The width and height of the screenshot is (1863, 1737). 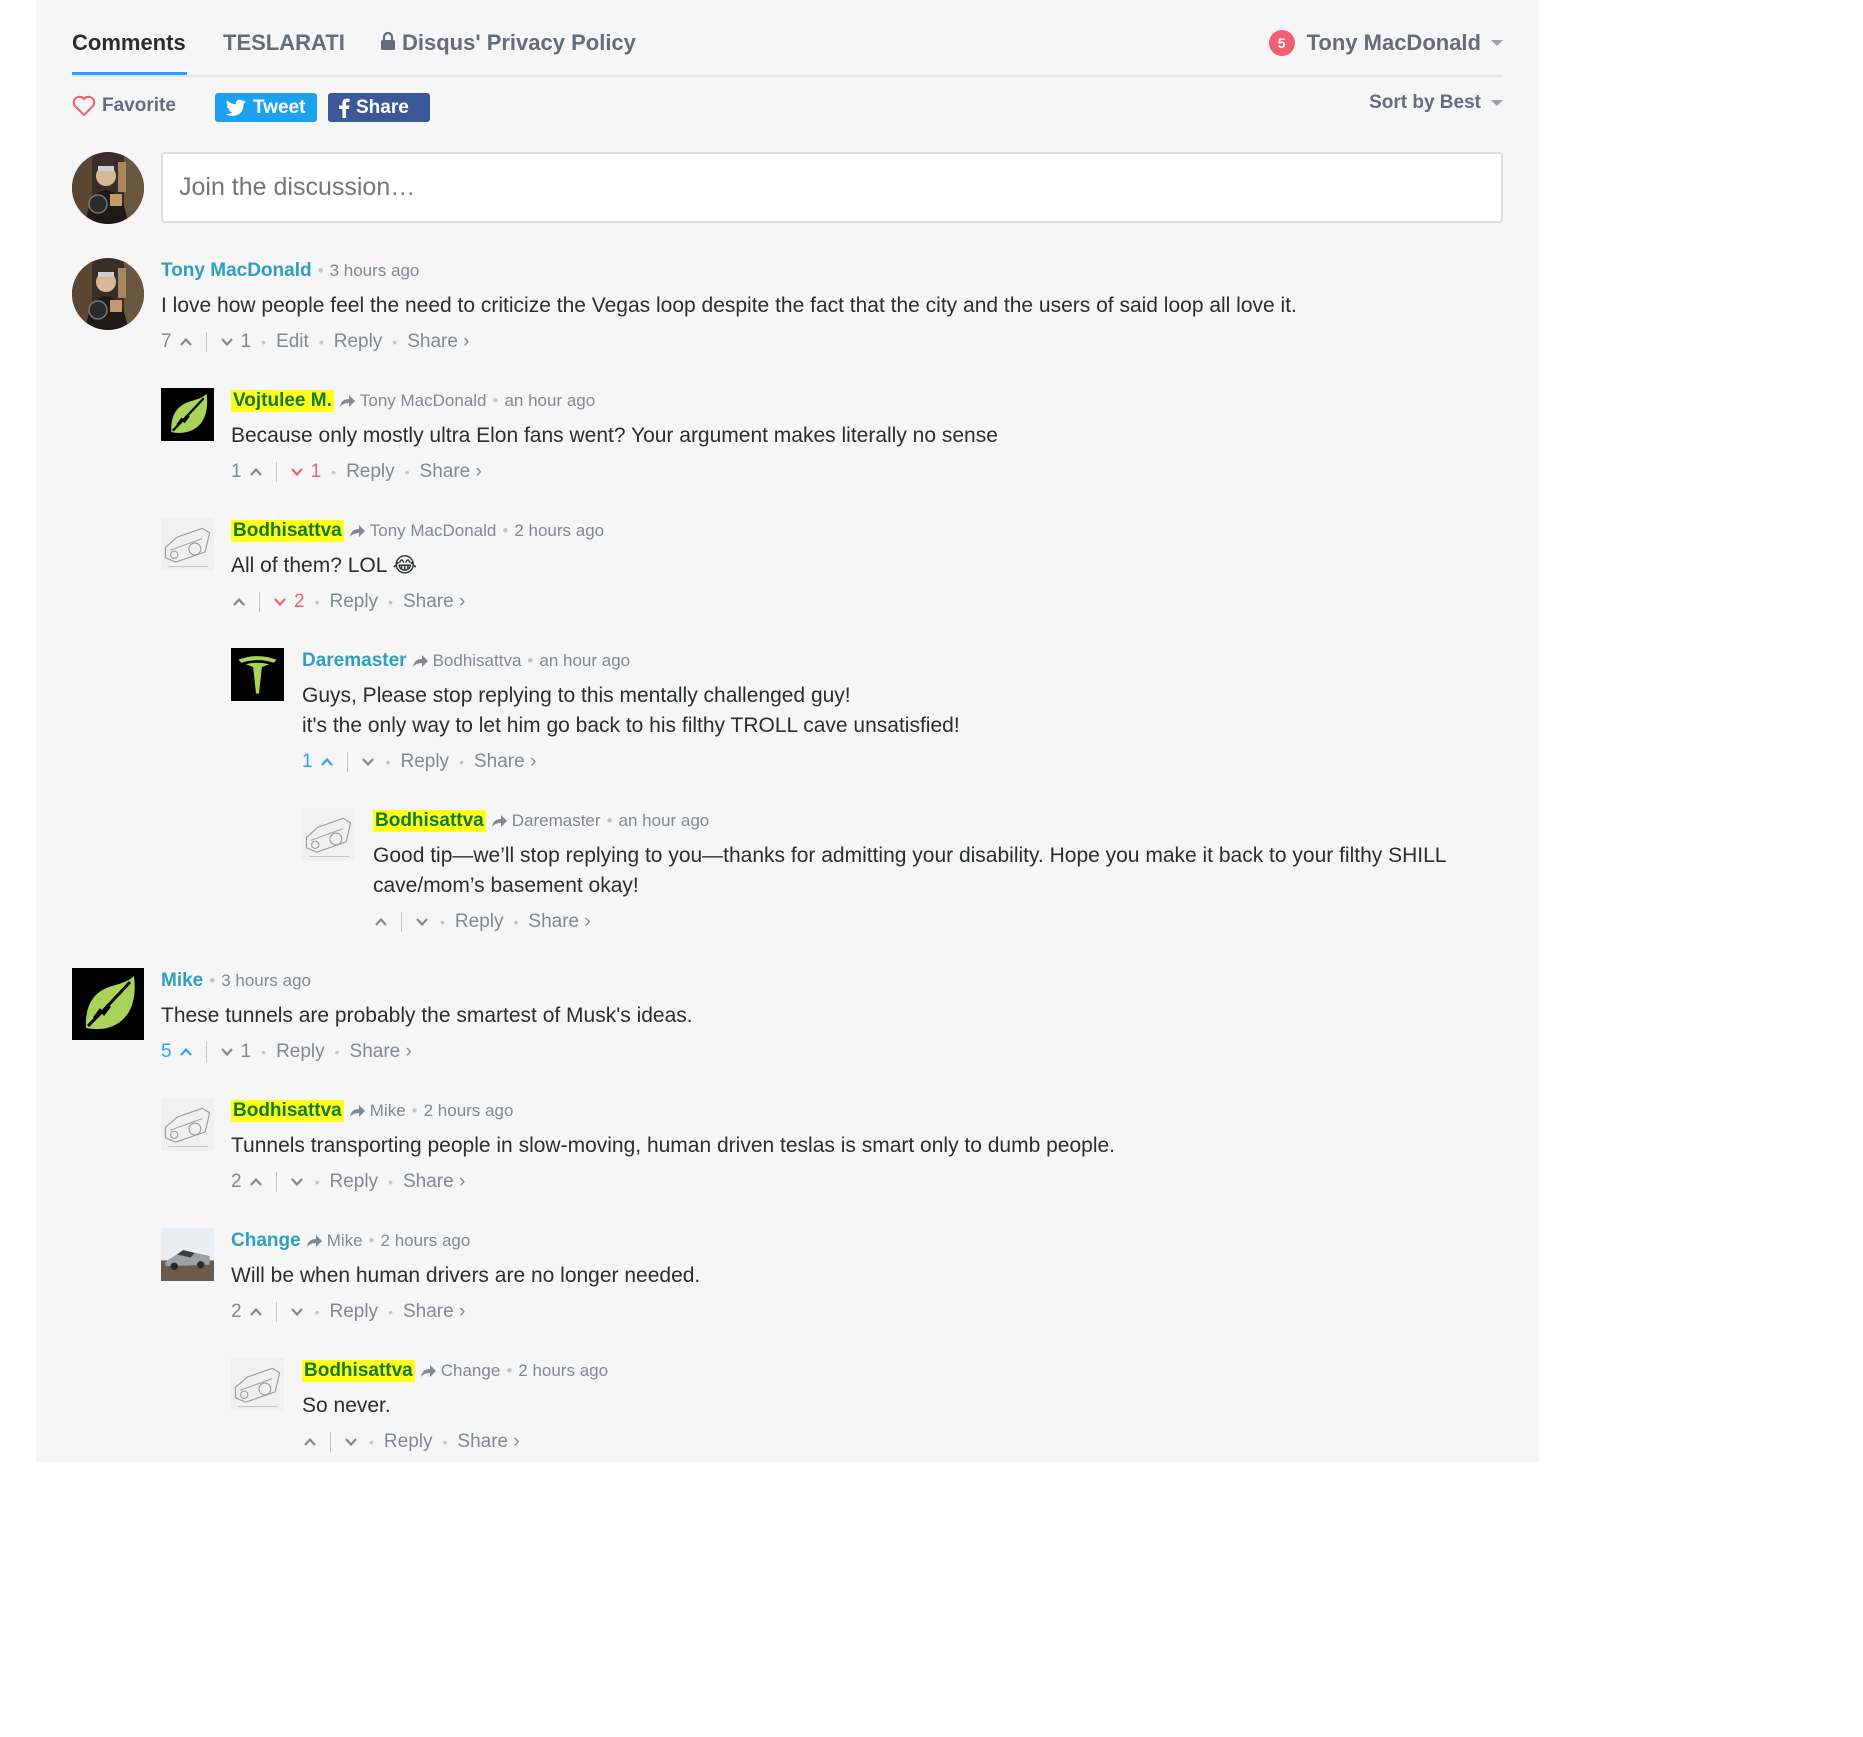 What do you see at coordinates (466, 661) in the screenshot?
I see `reply-to: Bodhisattva` at bounding box center [466, 661].